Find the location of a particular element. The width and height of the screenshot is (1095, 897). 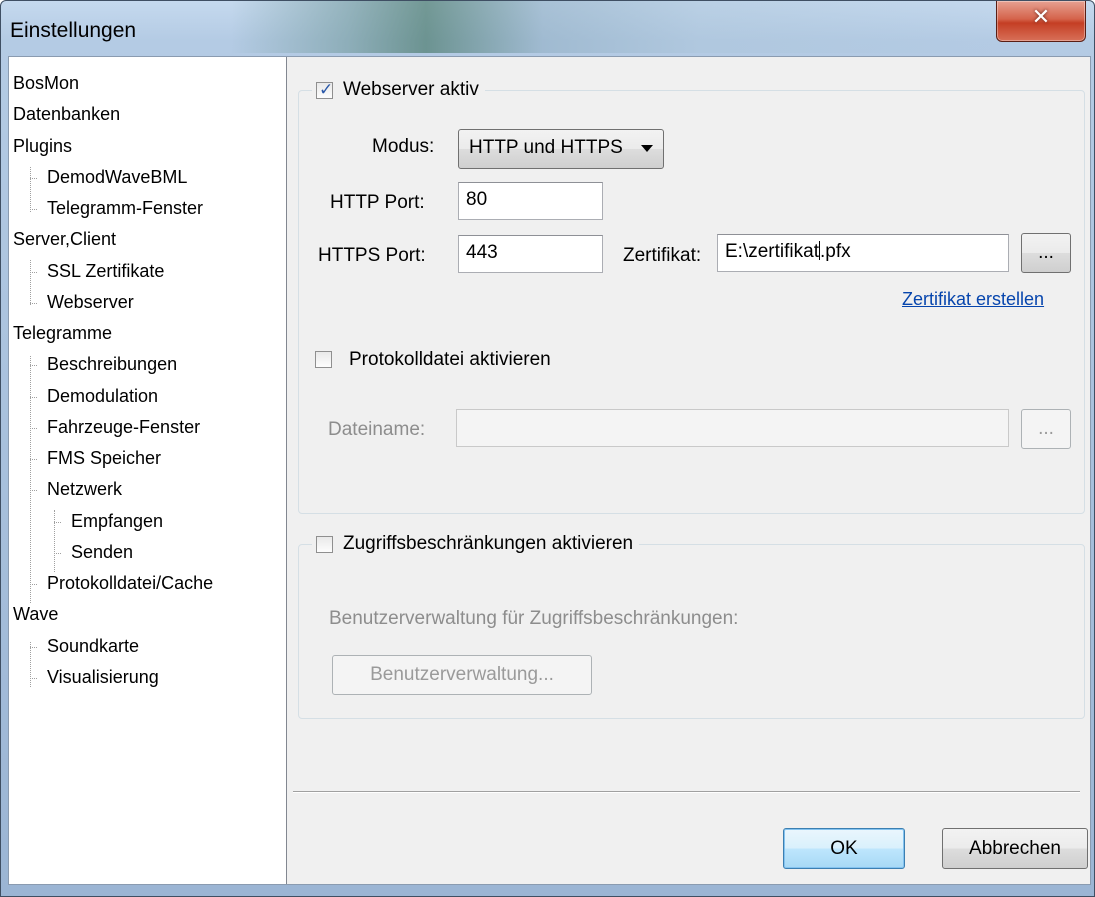

ok-button: OK is located at coordinates (844, 848).